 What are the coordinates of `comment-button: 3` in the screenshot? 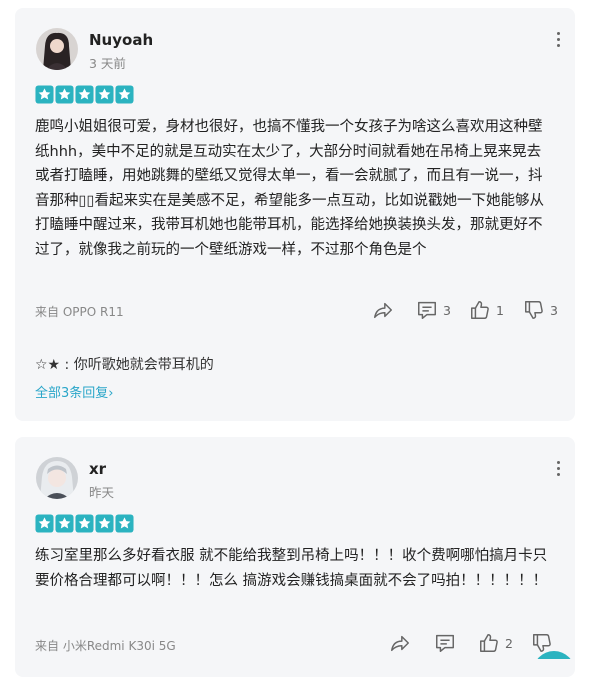 It's located at (433, 310).